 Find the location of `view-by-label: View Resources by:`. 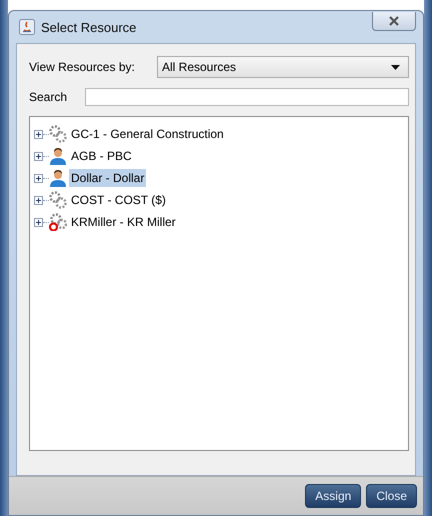

view-by-label: View Resources by: is located at coordinates (82, 67).